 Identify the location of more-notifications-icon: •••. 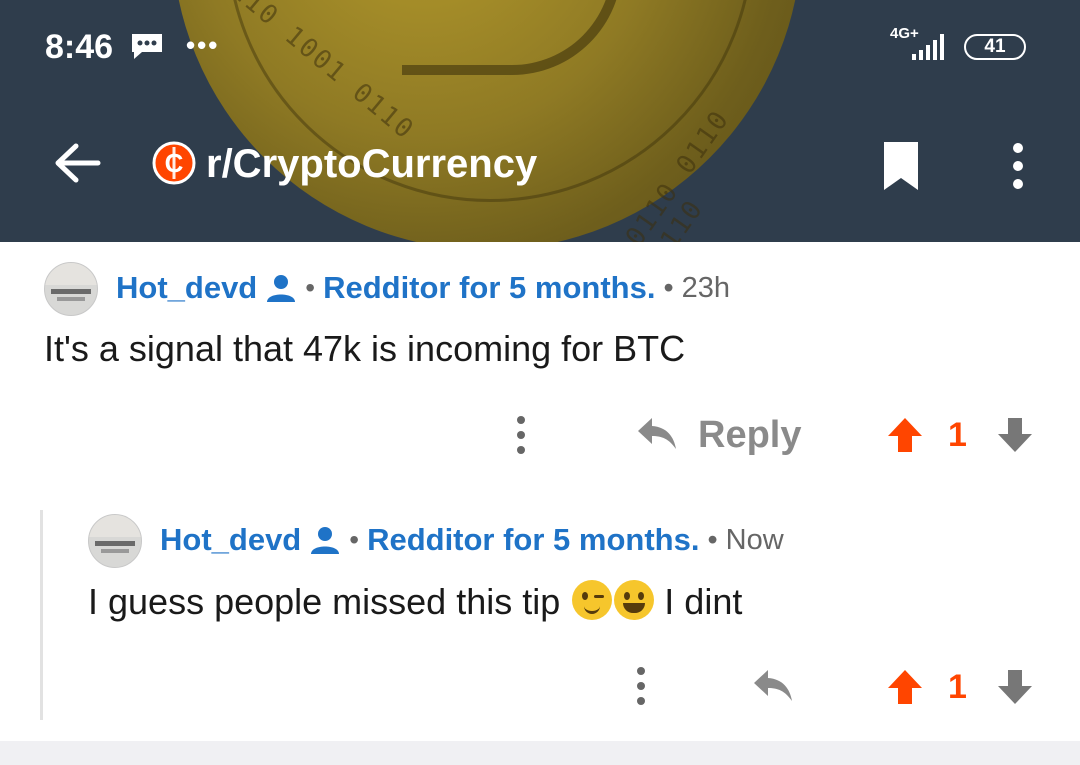
(203, 45).